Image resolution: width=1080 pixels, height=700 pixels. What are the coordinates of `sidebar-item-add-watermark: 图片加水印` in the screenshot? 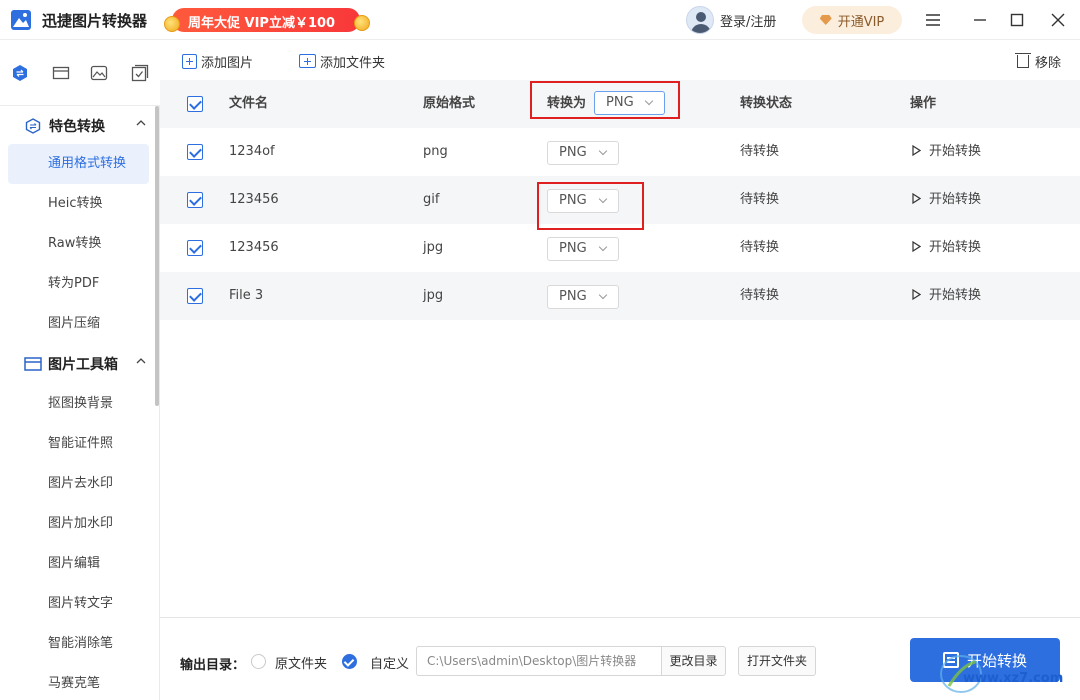 It's located at (78, 524).